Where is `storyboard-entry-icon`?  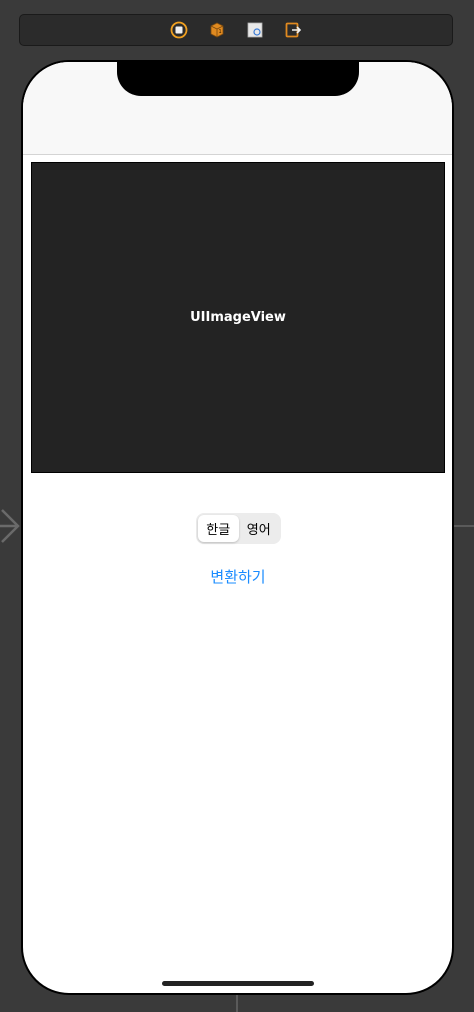 storyboard-entry-icon is located at coordinates (255, 30).